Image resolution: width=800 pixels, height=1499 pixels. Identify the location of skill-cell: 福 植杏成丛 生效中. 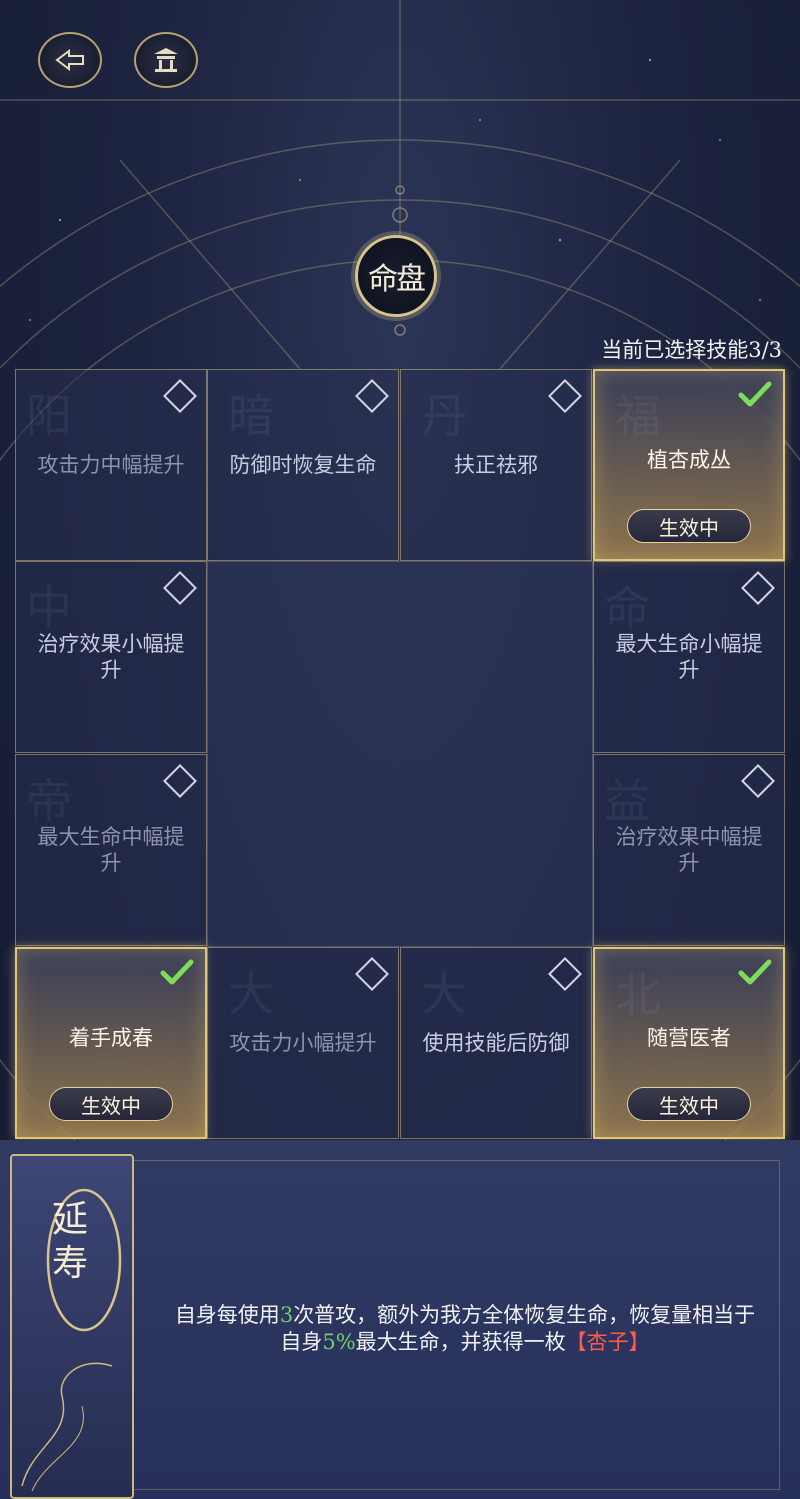
(689, 465).